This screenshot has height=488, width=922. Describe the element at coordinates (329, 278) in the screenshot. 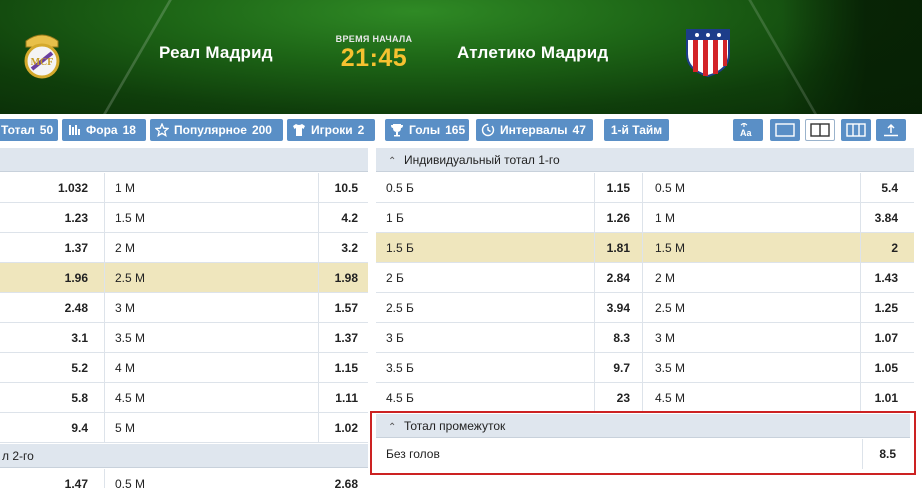

I see `odds-under: 1.98` at that location.